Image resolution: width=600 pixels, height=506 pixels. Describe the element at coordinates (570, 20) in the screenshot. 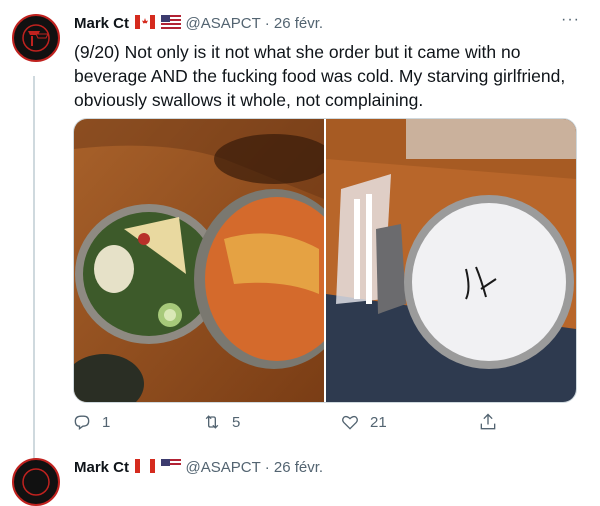

I see `more-options-icon: ···` at that location.